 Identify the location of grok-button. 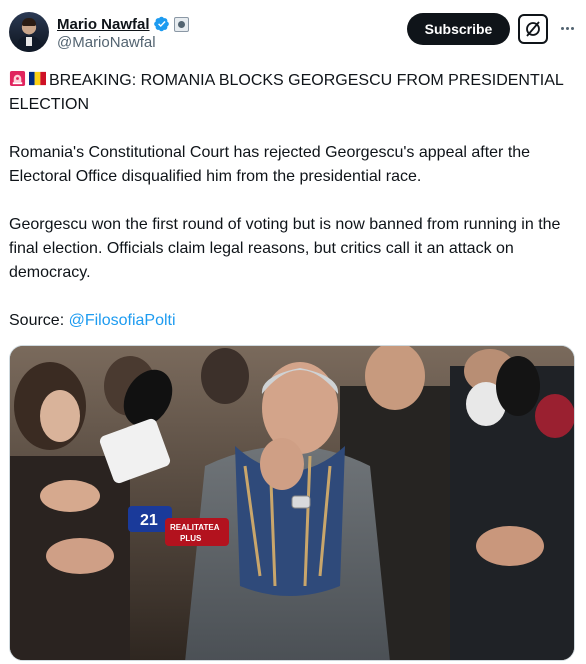
(533, 29).